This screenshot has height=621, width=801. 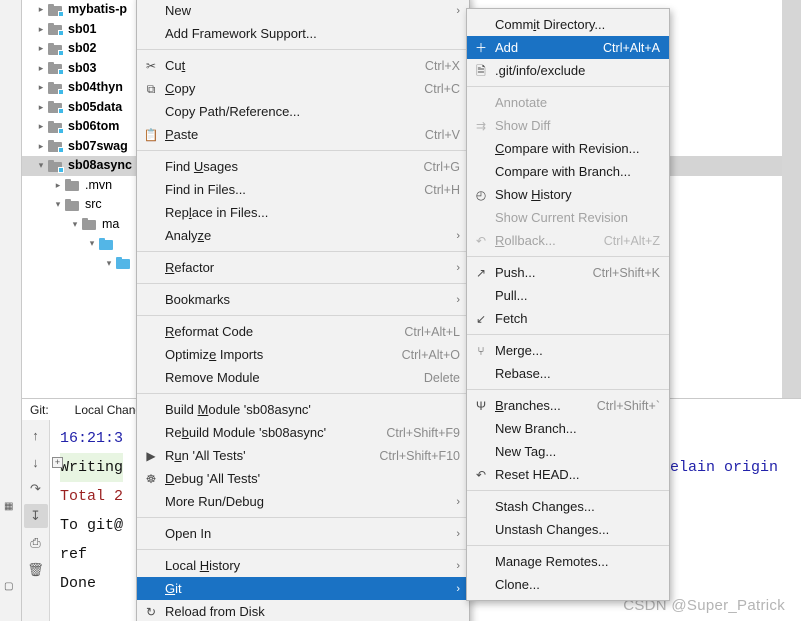 I want to click on menu-item-add: ＋ Add Ctrl+Alt+A, so click(x=568, y=47).